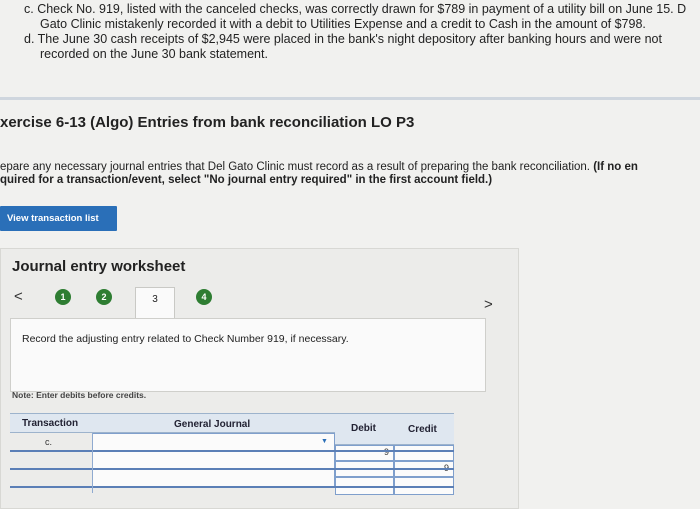 The width and height of the screenshot is (700, 509). I want to click on row-1-credit-input, so click(424, 453).